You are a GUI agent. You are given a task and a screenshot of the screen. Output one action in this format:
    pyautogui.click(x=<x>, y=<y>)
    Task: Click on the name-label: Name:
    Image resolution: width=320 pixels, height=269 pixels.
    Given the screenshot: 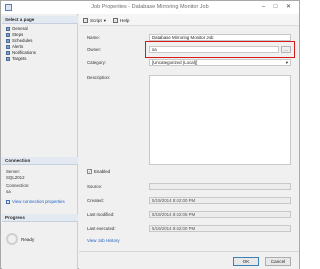 What is the action you would take?
    pyautogui.click(x=93, y=37)
    